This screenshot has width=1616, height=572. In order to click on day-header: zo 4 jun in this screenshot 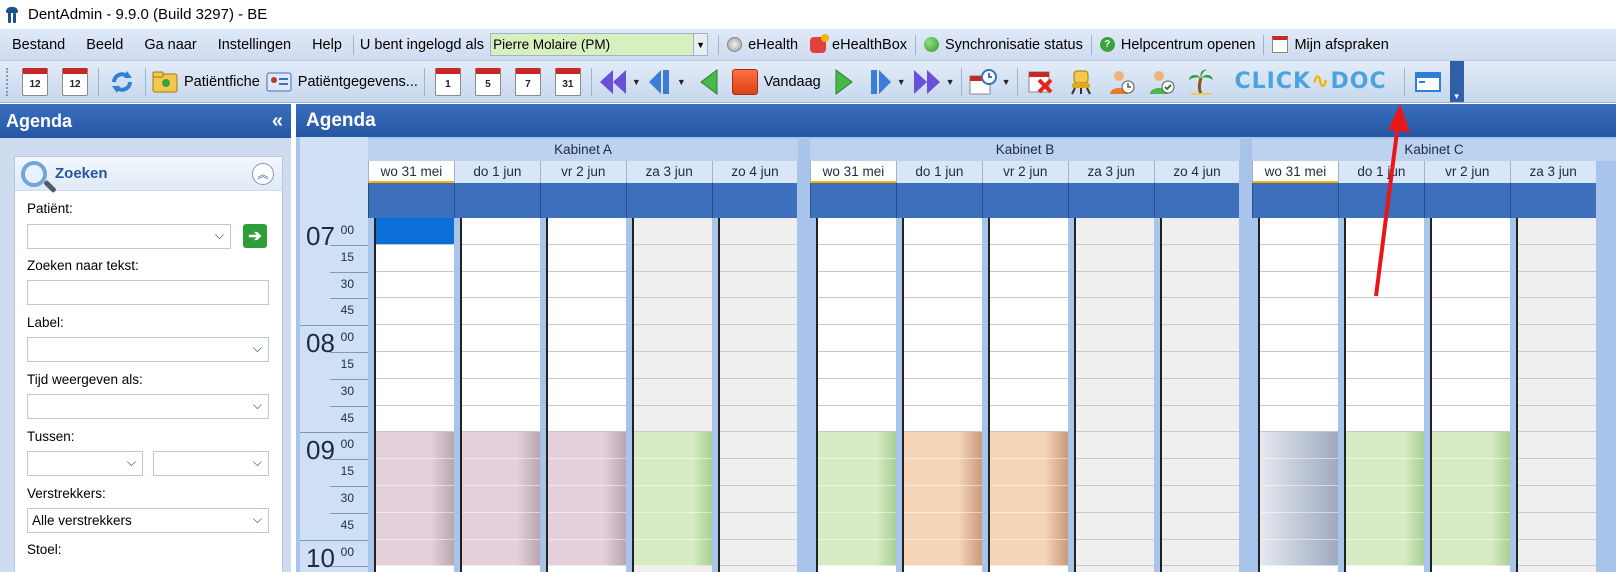, I will do `click(1196, 172)`.